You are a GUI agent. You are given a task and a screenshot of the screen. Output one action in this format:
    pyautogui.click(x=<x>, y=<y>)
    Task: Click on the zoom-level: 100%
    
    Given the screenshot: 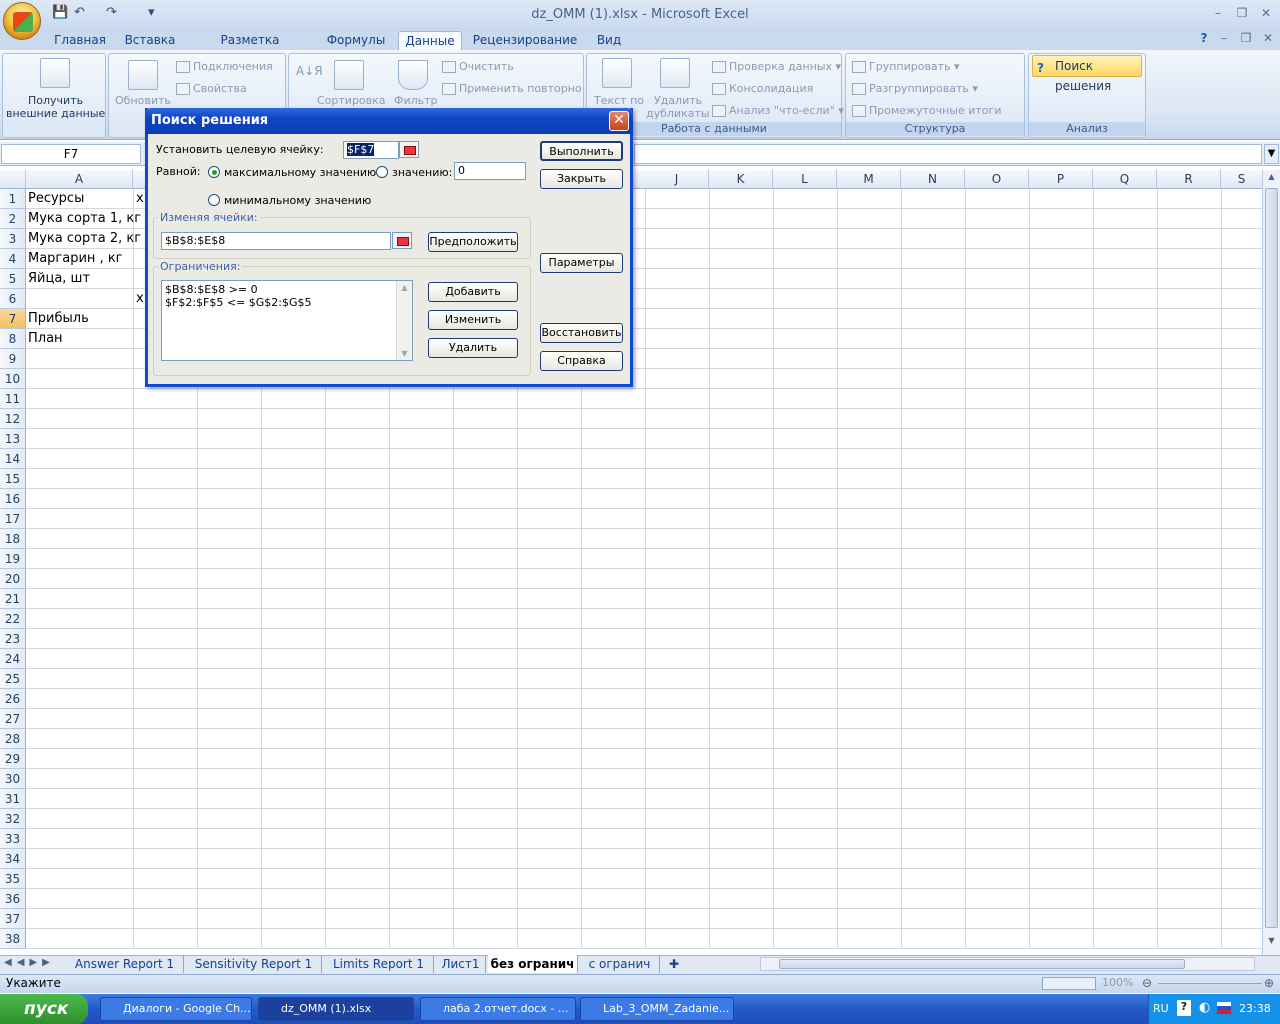 What is the action you would take?
    pyautogui.click(x=1117, y=982)
    